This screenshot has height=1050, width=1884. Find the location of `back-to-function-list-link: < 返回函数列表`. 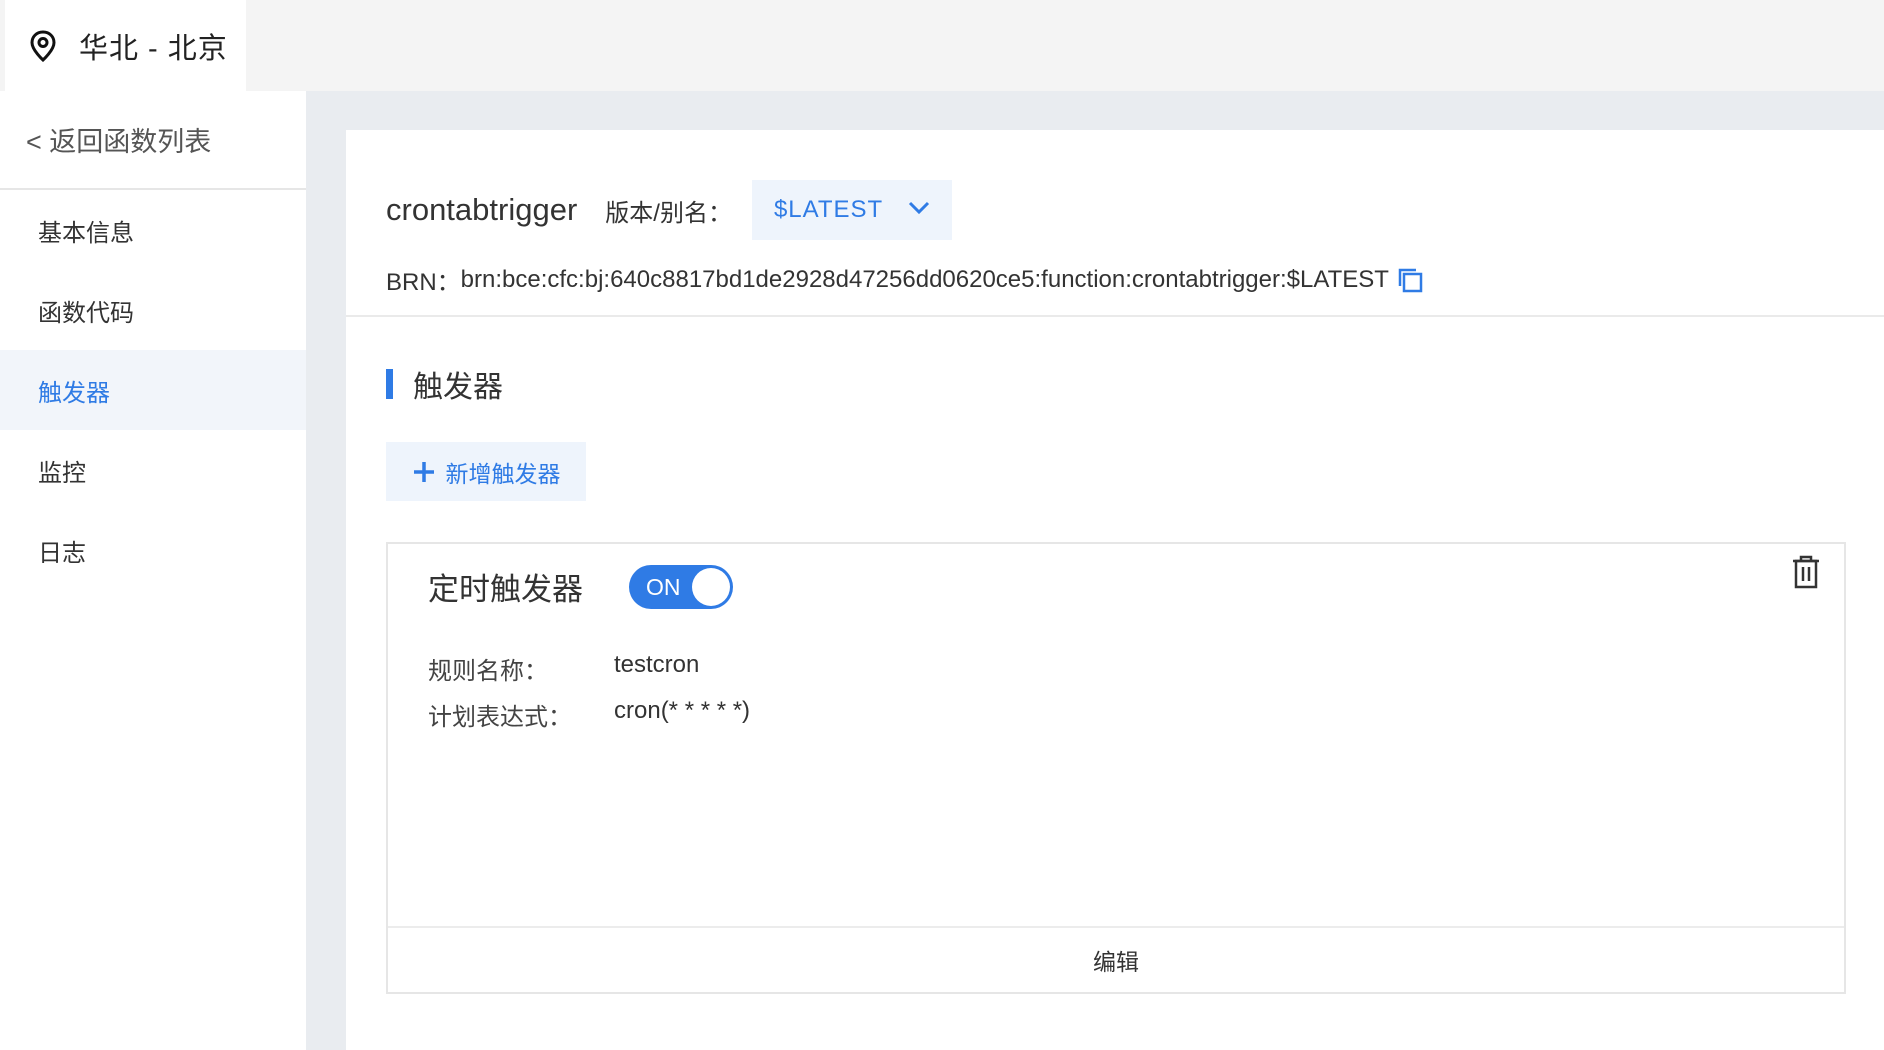

back-to-function-list-link: < 返回函数列表 is located at coordinates (153, 140).